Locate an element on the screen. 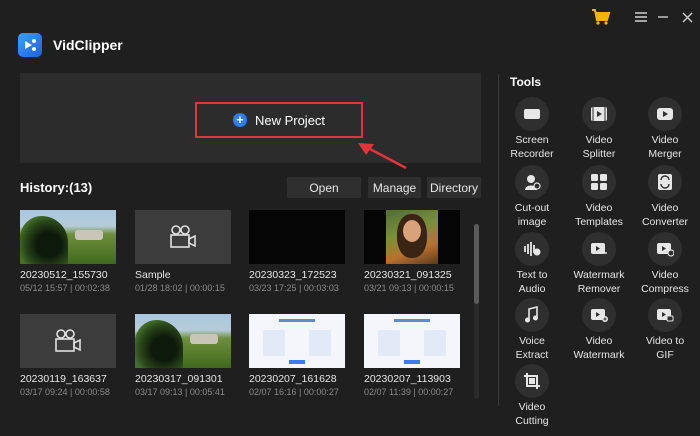  text-to-audio-icon is located at coordinates (532, 249).